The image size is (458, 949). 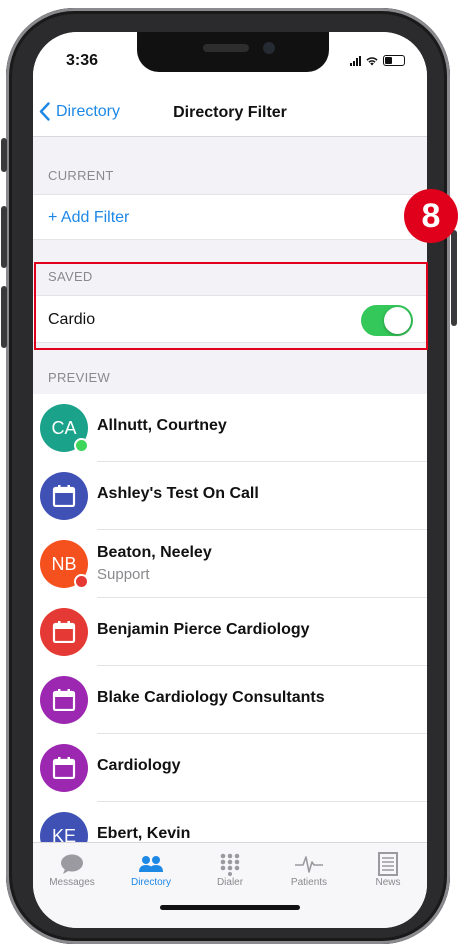 I want to click on add-filter-row: + Add Filter, so click(x=230, y=217).